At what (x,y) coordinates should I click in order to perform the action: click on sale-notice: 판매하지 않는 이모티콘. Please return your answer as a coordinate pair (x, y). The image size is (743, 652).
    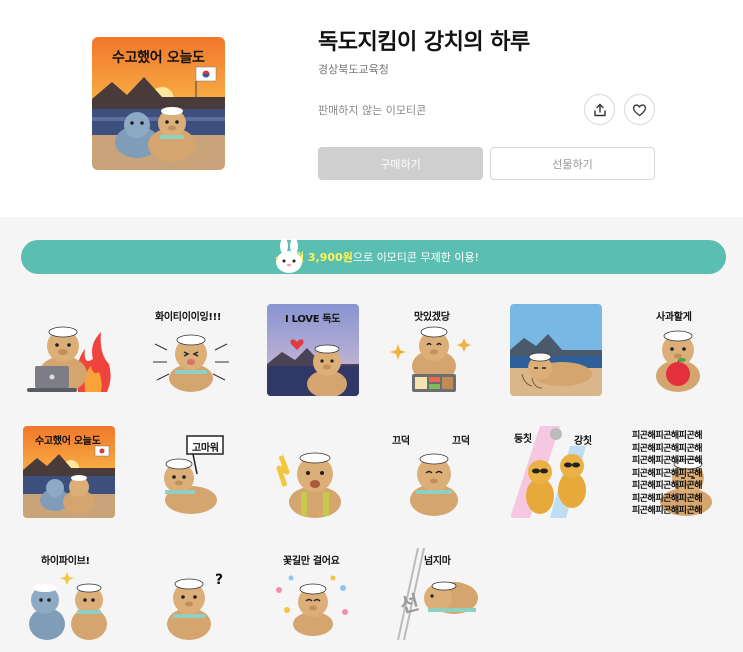
    Looking at the image, I should click on (372, 110).